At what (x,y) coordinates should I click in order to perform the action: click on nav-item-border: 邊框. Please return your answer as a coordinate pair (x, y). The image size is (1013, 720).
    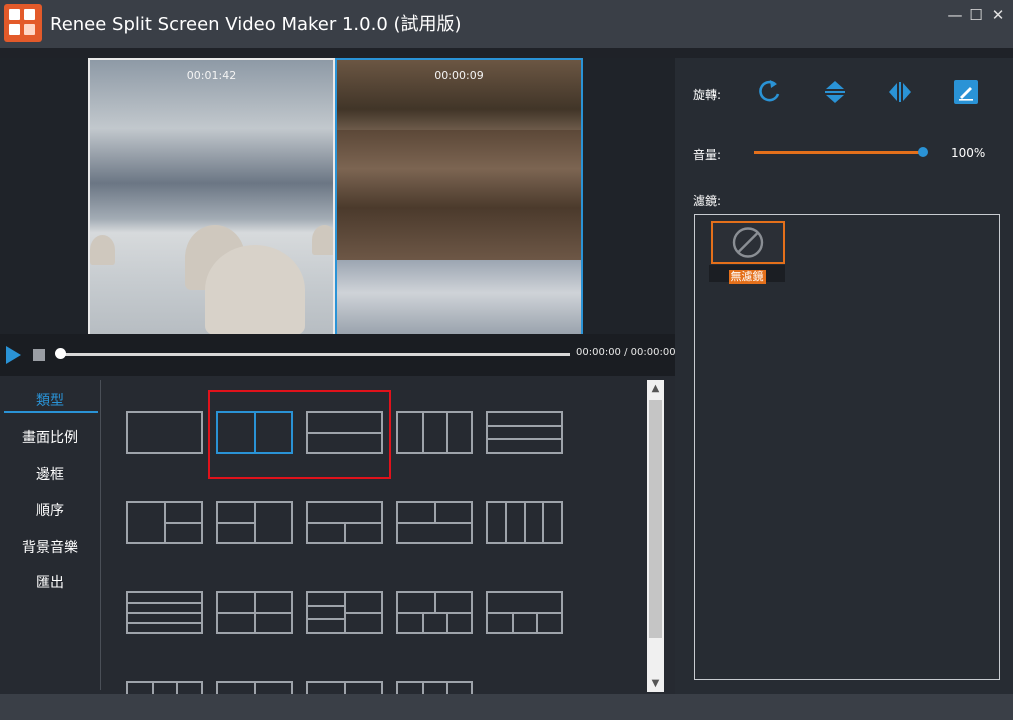
    Looking at the image, I should click on (50, 474).